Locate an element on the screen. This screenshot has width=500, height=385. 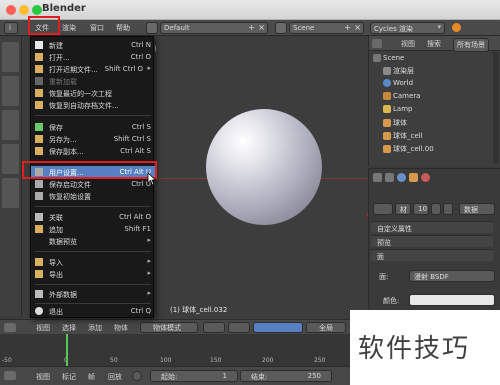
surface-shader-select: 漫射 BSDF is located at coordinates (452, 276).